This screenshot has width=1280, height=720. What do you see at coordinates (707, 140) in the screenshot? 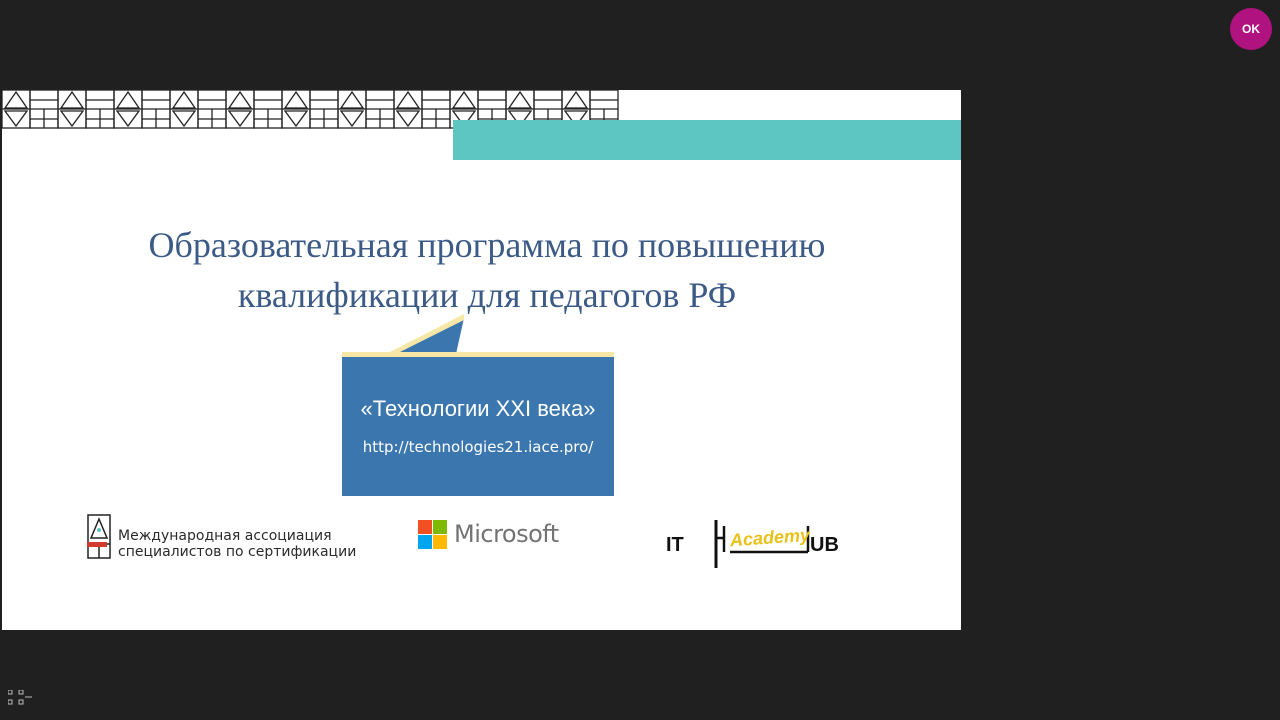
I see `teal-accent-bar` at bounding box center [707, 140].